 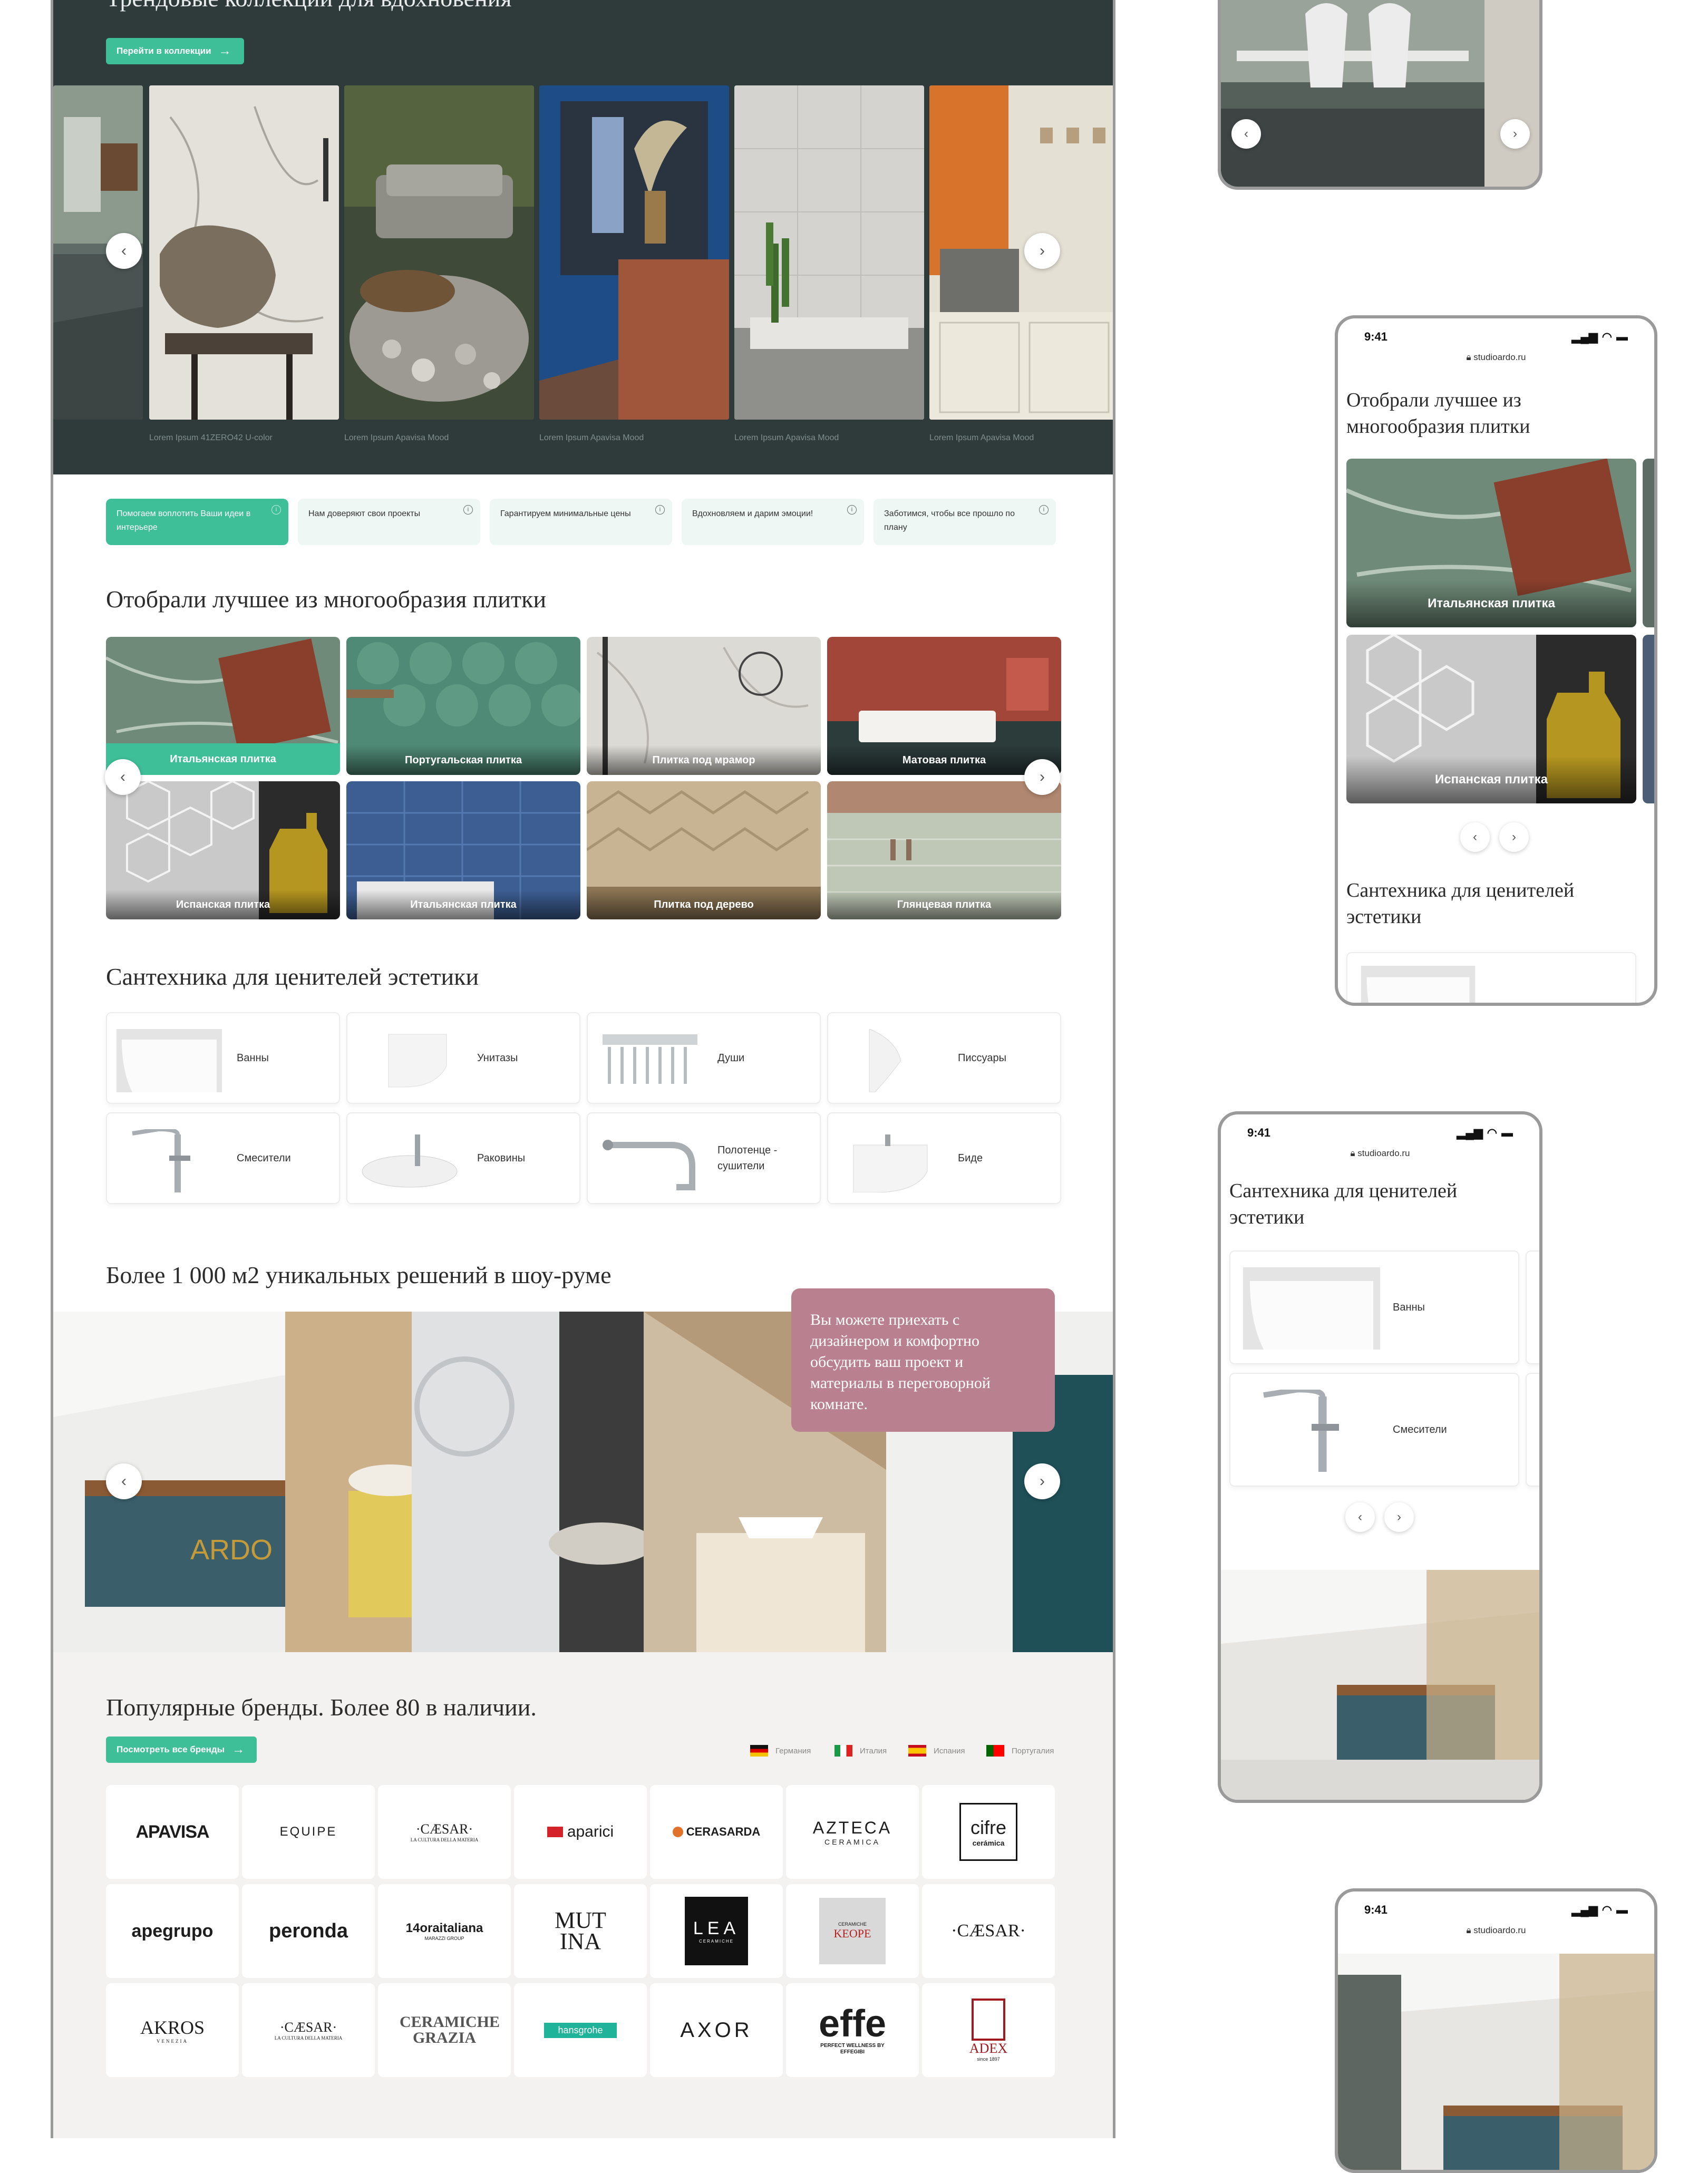 What do you see at coordinates (773, 522) in the screenshot?
I see `feature-tab-inspire: Вдохновляем и дарим эмоции! i` at bounding box center [773, 522].